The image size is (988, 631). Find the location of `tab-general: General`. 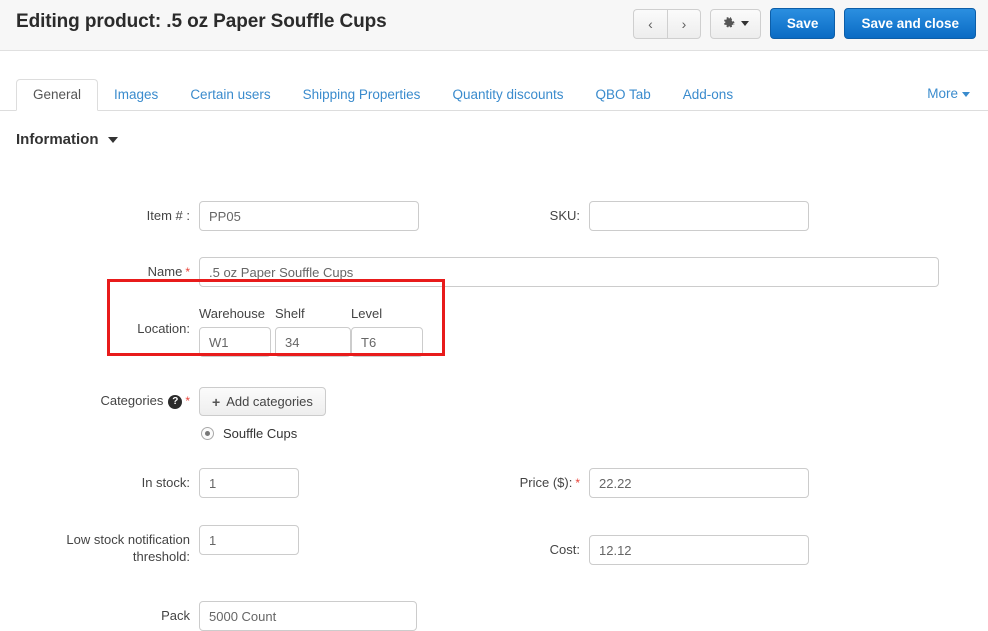

tab-general: General is located at coordinates (57, 94).